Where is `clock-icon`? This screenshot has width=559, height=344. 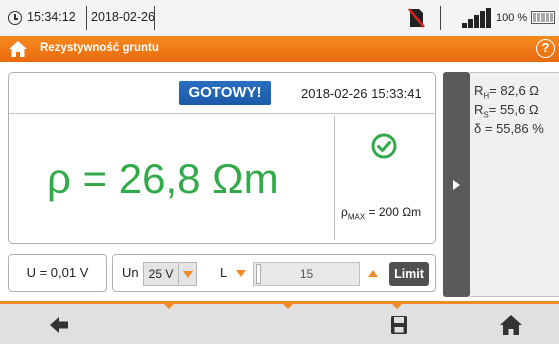
clock-icon is located at coordinates (15, 18).